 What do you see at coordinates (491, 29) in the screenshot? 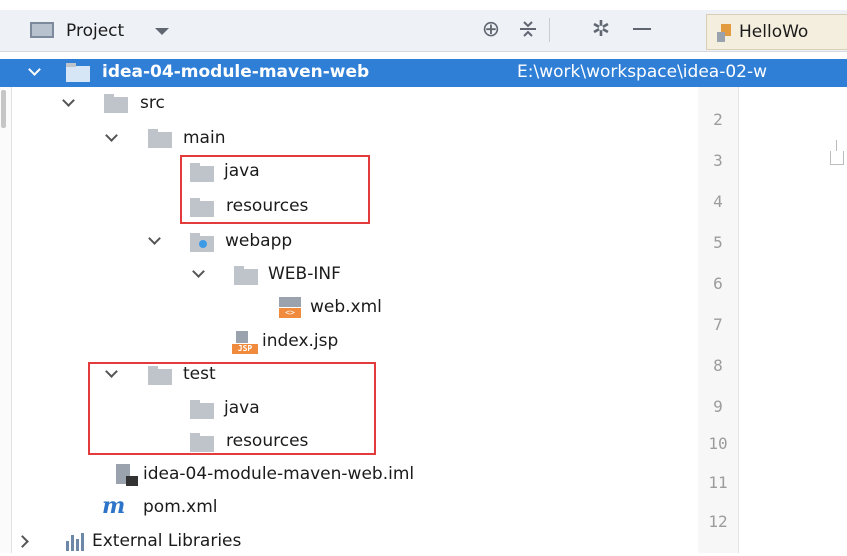
I see `target-icon: ⊕` at bounding box center [491, 29].